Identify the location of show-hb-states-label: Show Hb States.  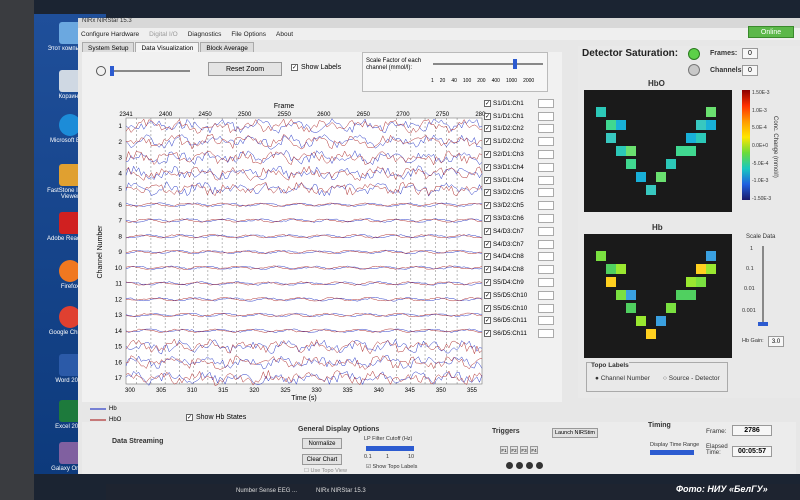
(221, 417).